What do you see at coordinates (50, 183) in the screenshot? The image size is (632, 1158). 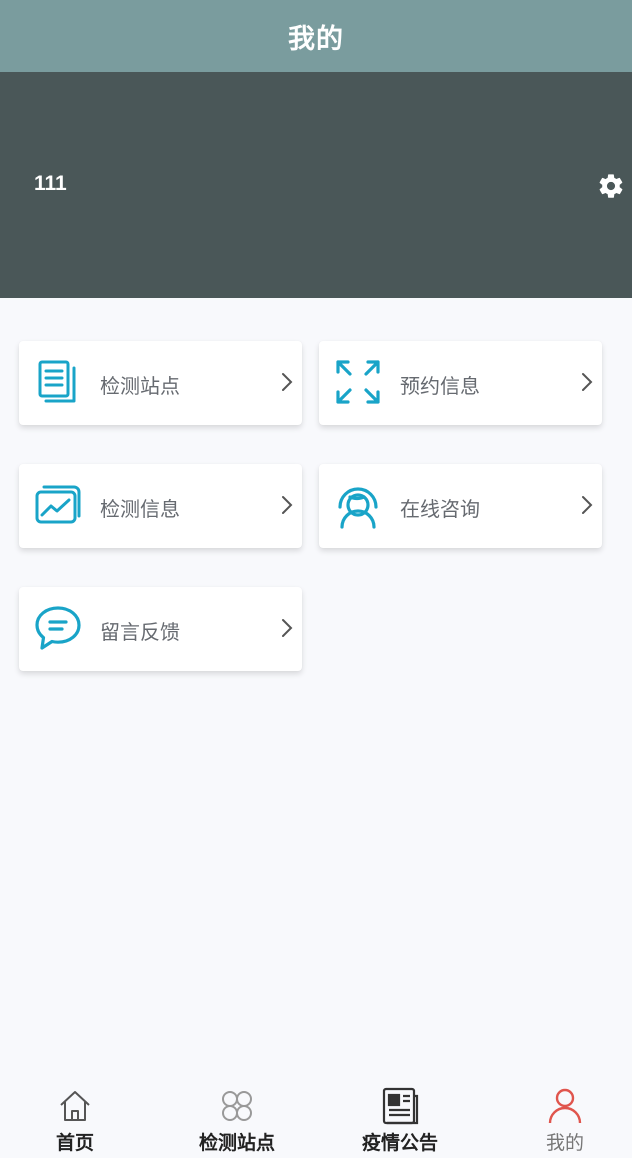 I see `username: 111` at bounding box center [50, 183].